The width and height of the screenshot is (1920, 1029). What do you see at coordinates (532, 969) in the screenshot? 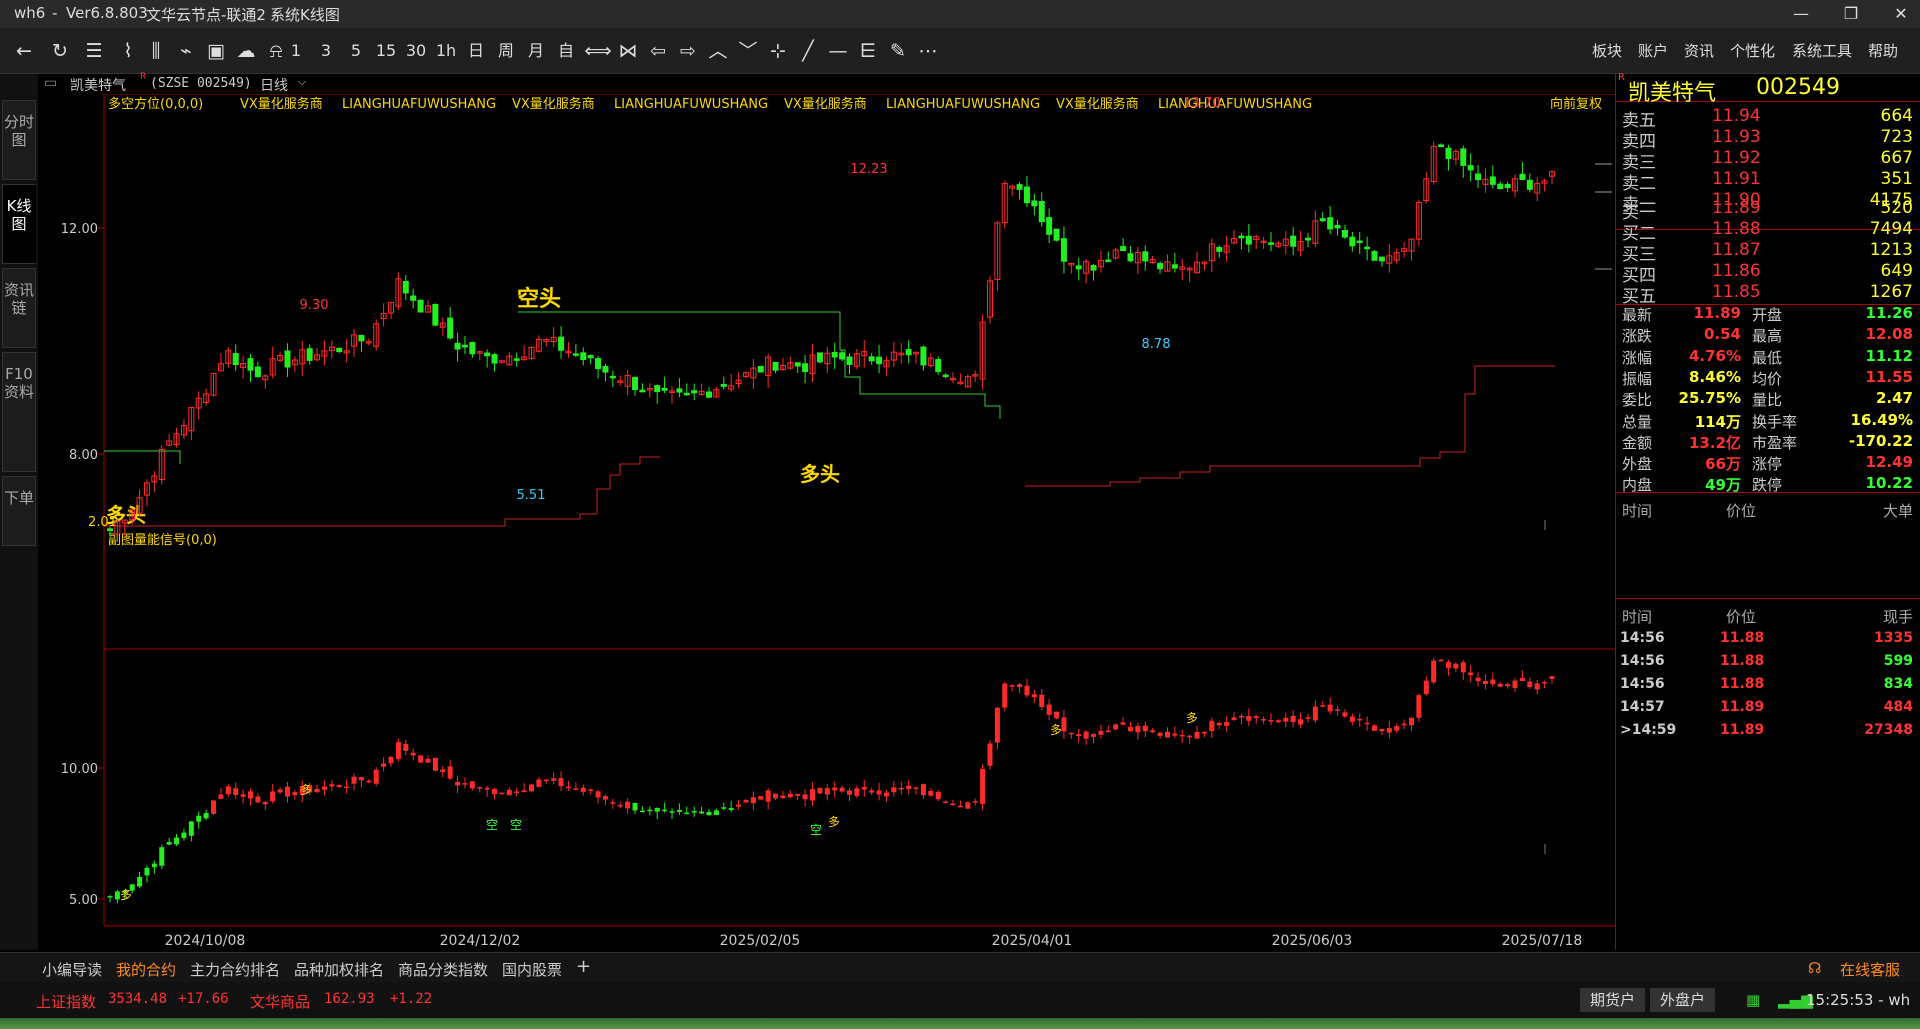
I see `btab-domestic-stocks: 国内股票` at bounding box center [532, 969].